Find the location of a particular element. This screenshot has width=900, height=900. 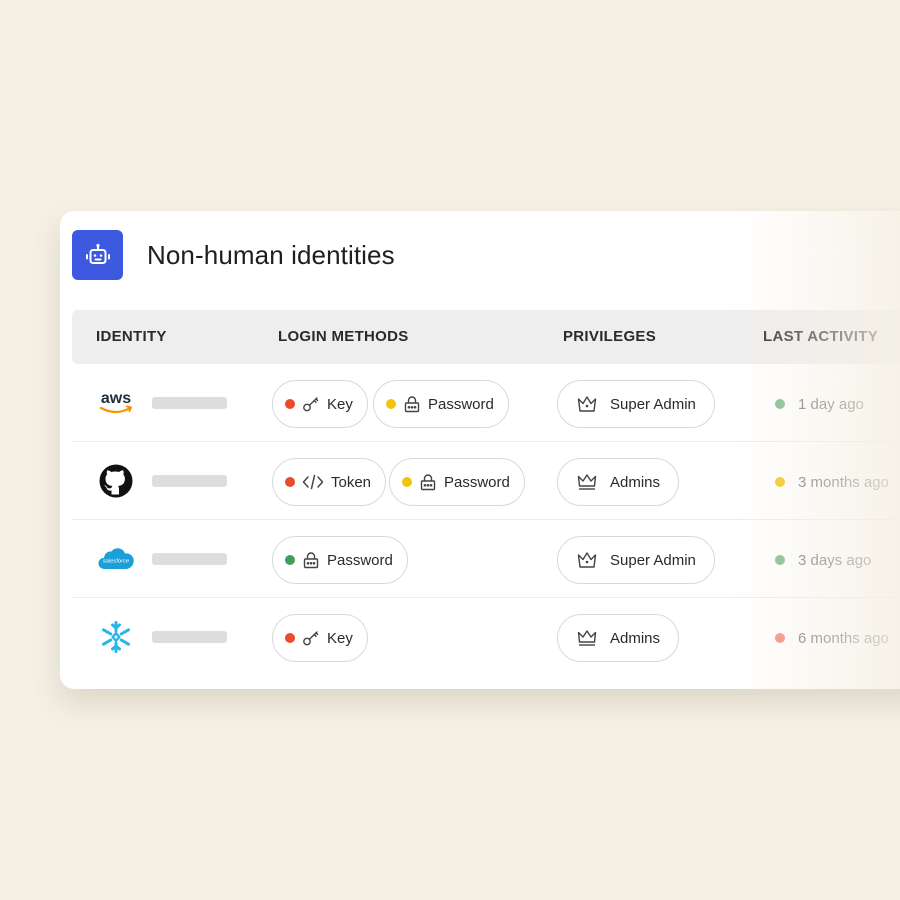

last-activity-label: 1 day ago is located at coordinates (831, 404).